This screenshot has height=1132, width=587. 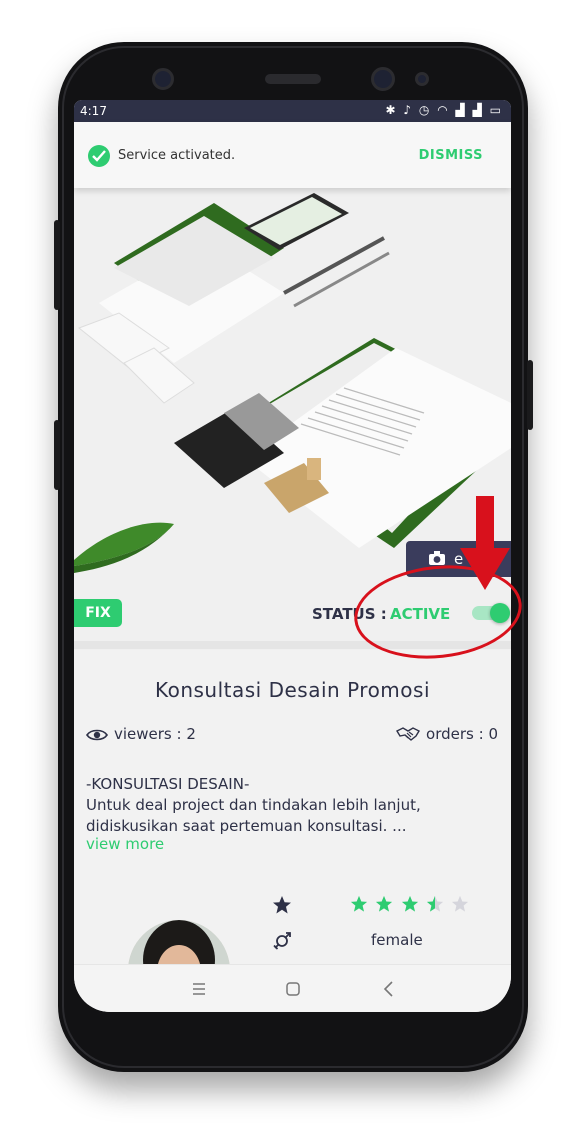 What do you see at coordinates (163, 79) in the screenshot?
I see `front-camera` at bounding box center [163, 79].